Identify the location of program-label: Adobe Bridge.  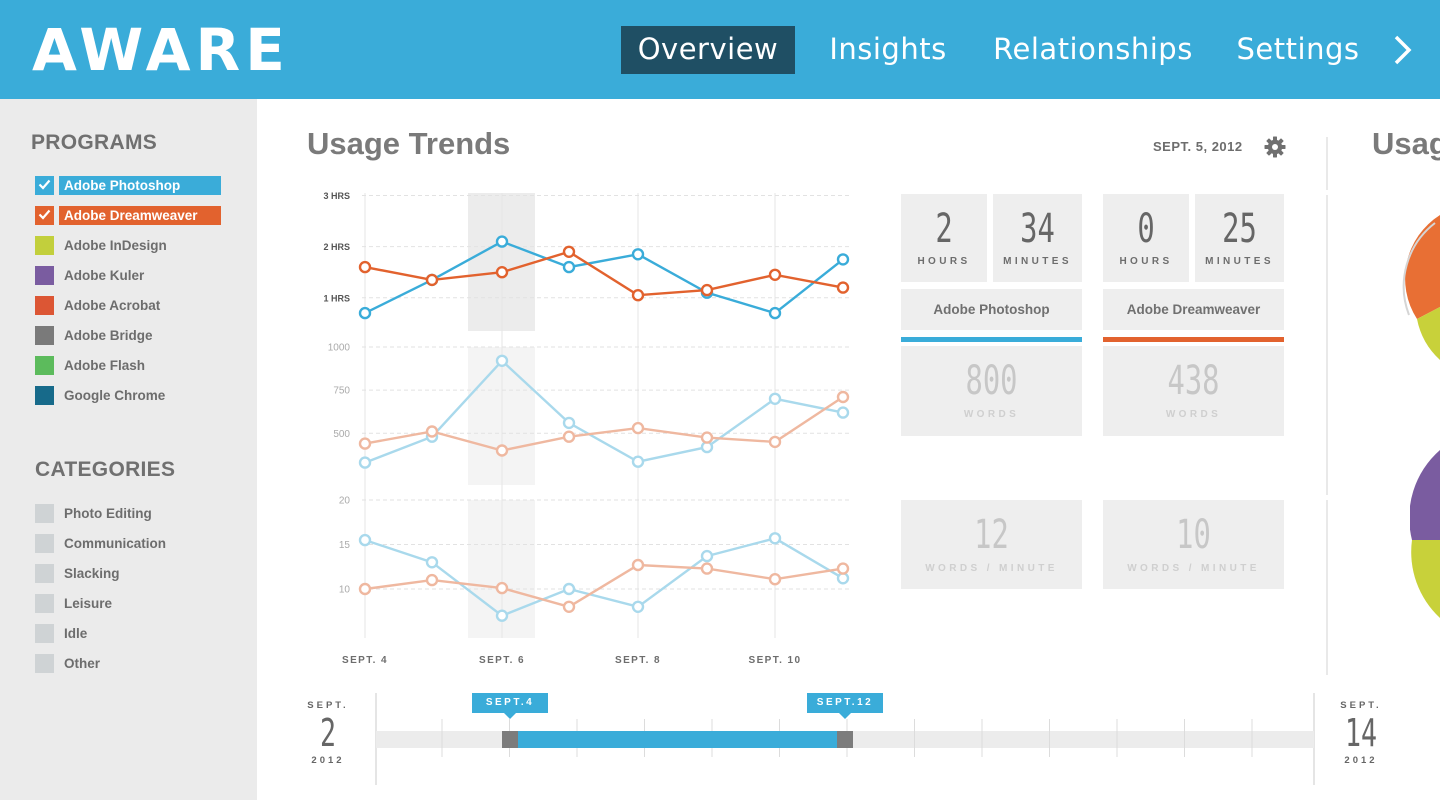
(108, 335).